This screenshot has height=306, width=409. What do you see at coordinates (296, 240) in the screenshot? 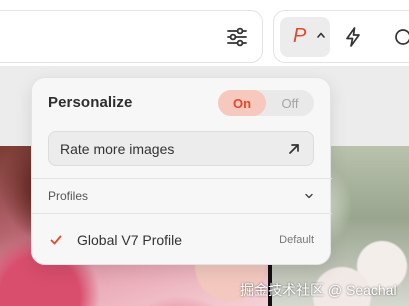
I see `profile-default-tag: Default` at bounding box center [296, 240].